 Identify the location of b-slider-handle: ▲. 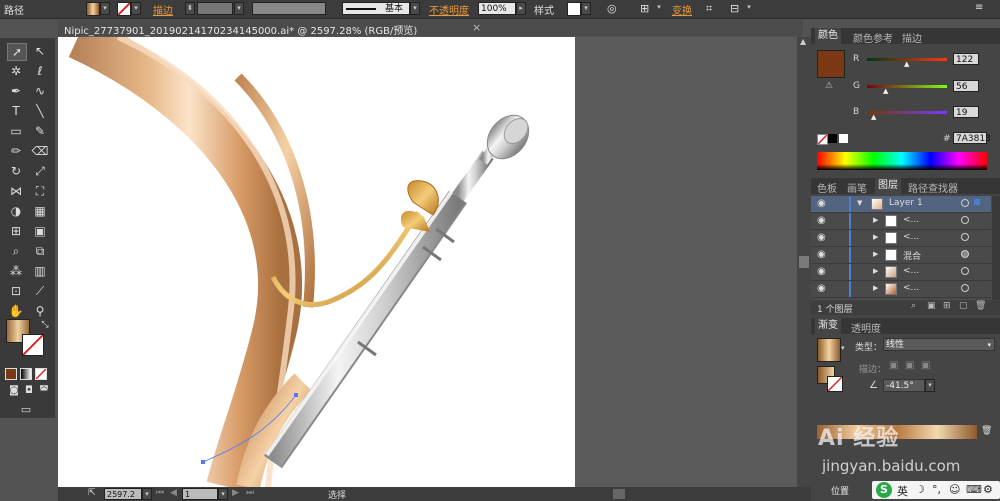
(873, 117).